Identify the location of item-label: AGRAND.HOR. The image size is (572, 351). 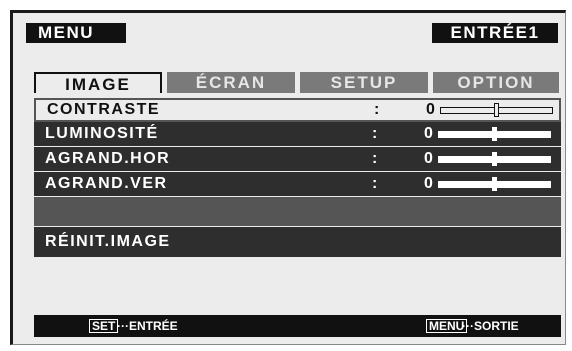
(108, 158).